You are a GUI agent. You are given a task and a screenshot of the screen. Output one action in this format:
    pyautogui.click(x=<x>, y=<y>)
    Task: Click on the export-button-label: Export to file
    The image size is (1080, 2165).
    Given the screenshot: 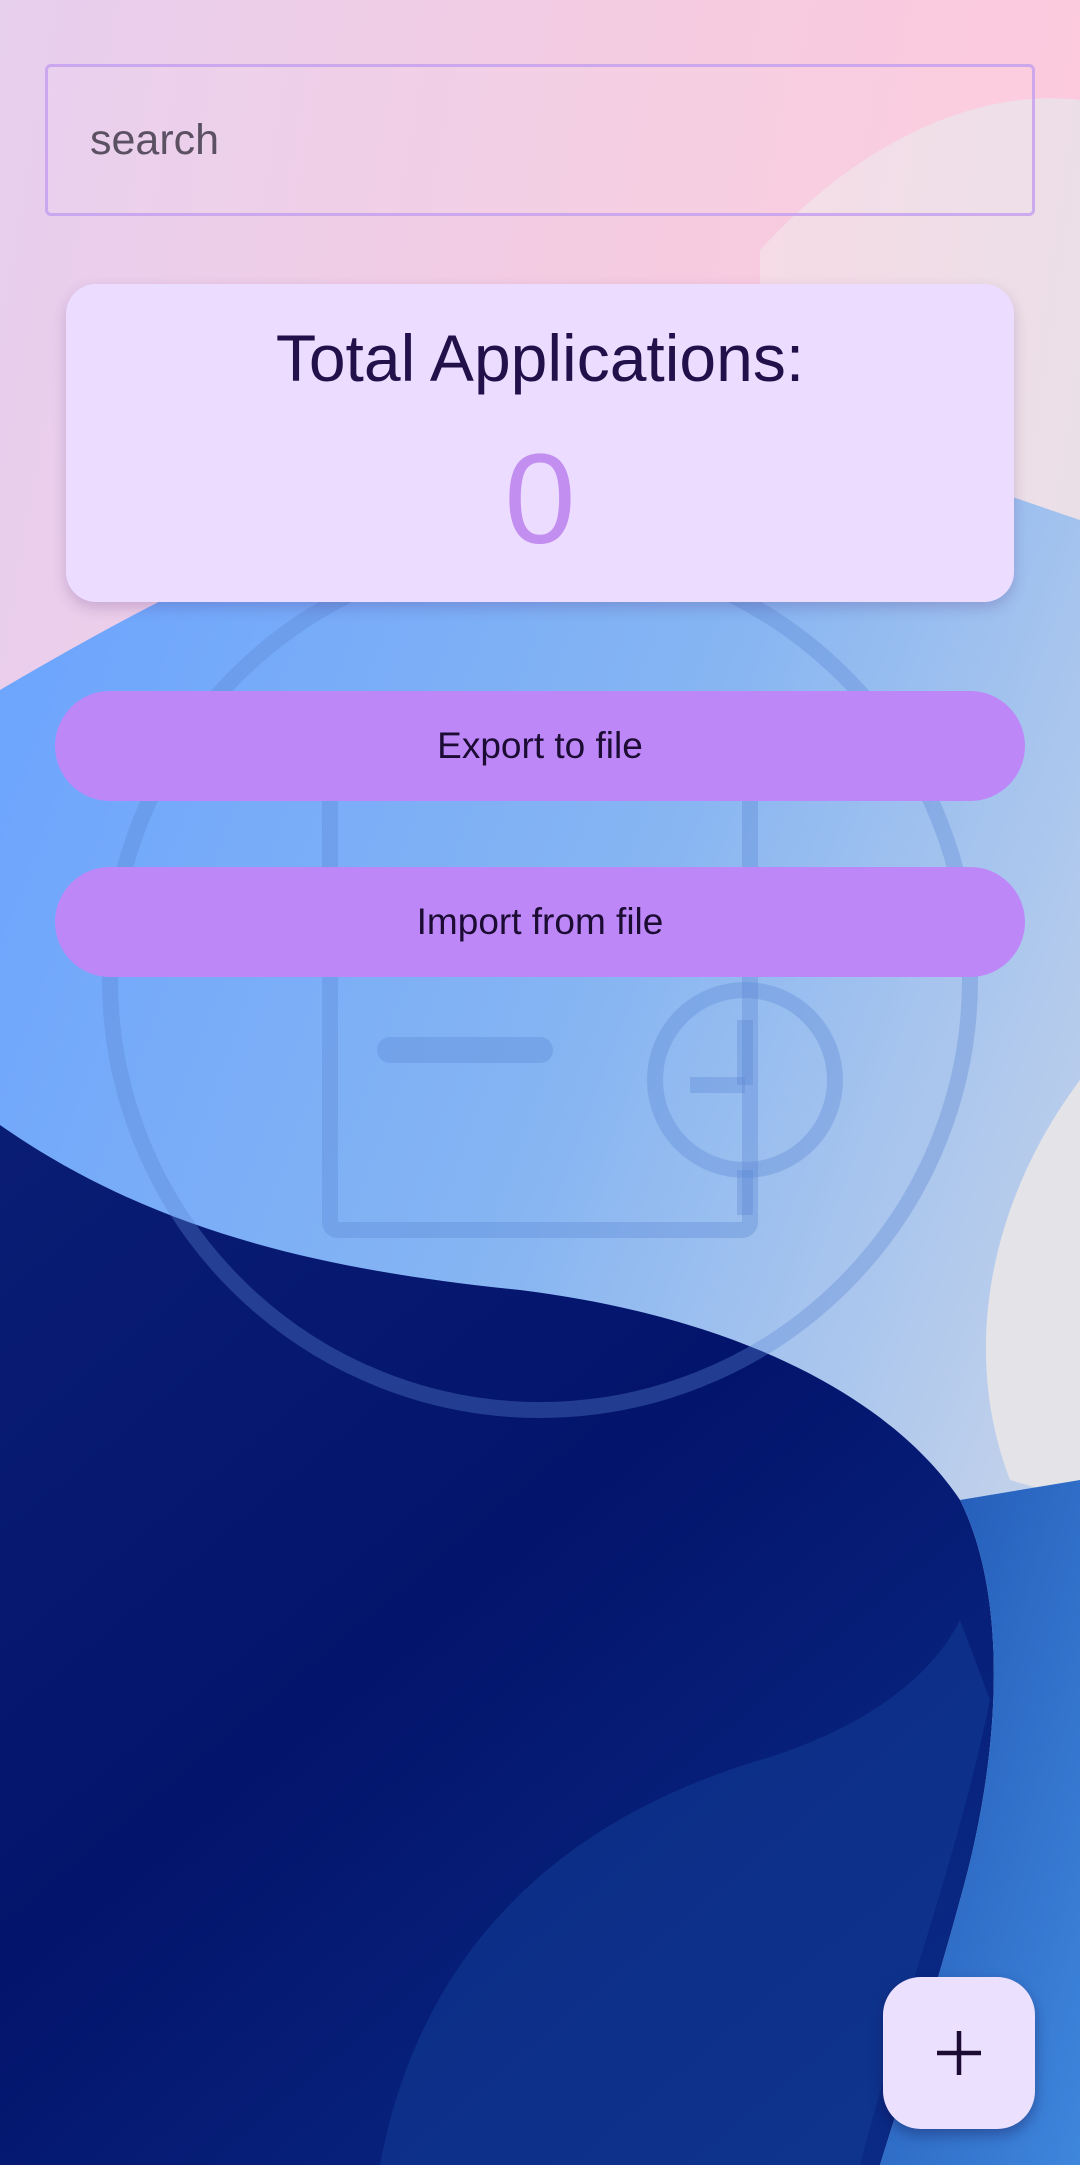 What is the action you would take?
    pyautogui.click(x=540, y=745)
    